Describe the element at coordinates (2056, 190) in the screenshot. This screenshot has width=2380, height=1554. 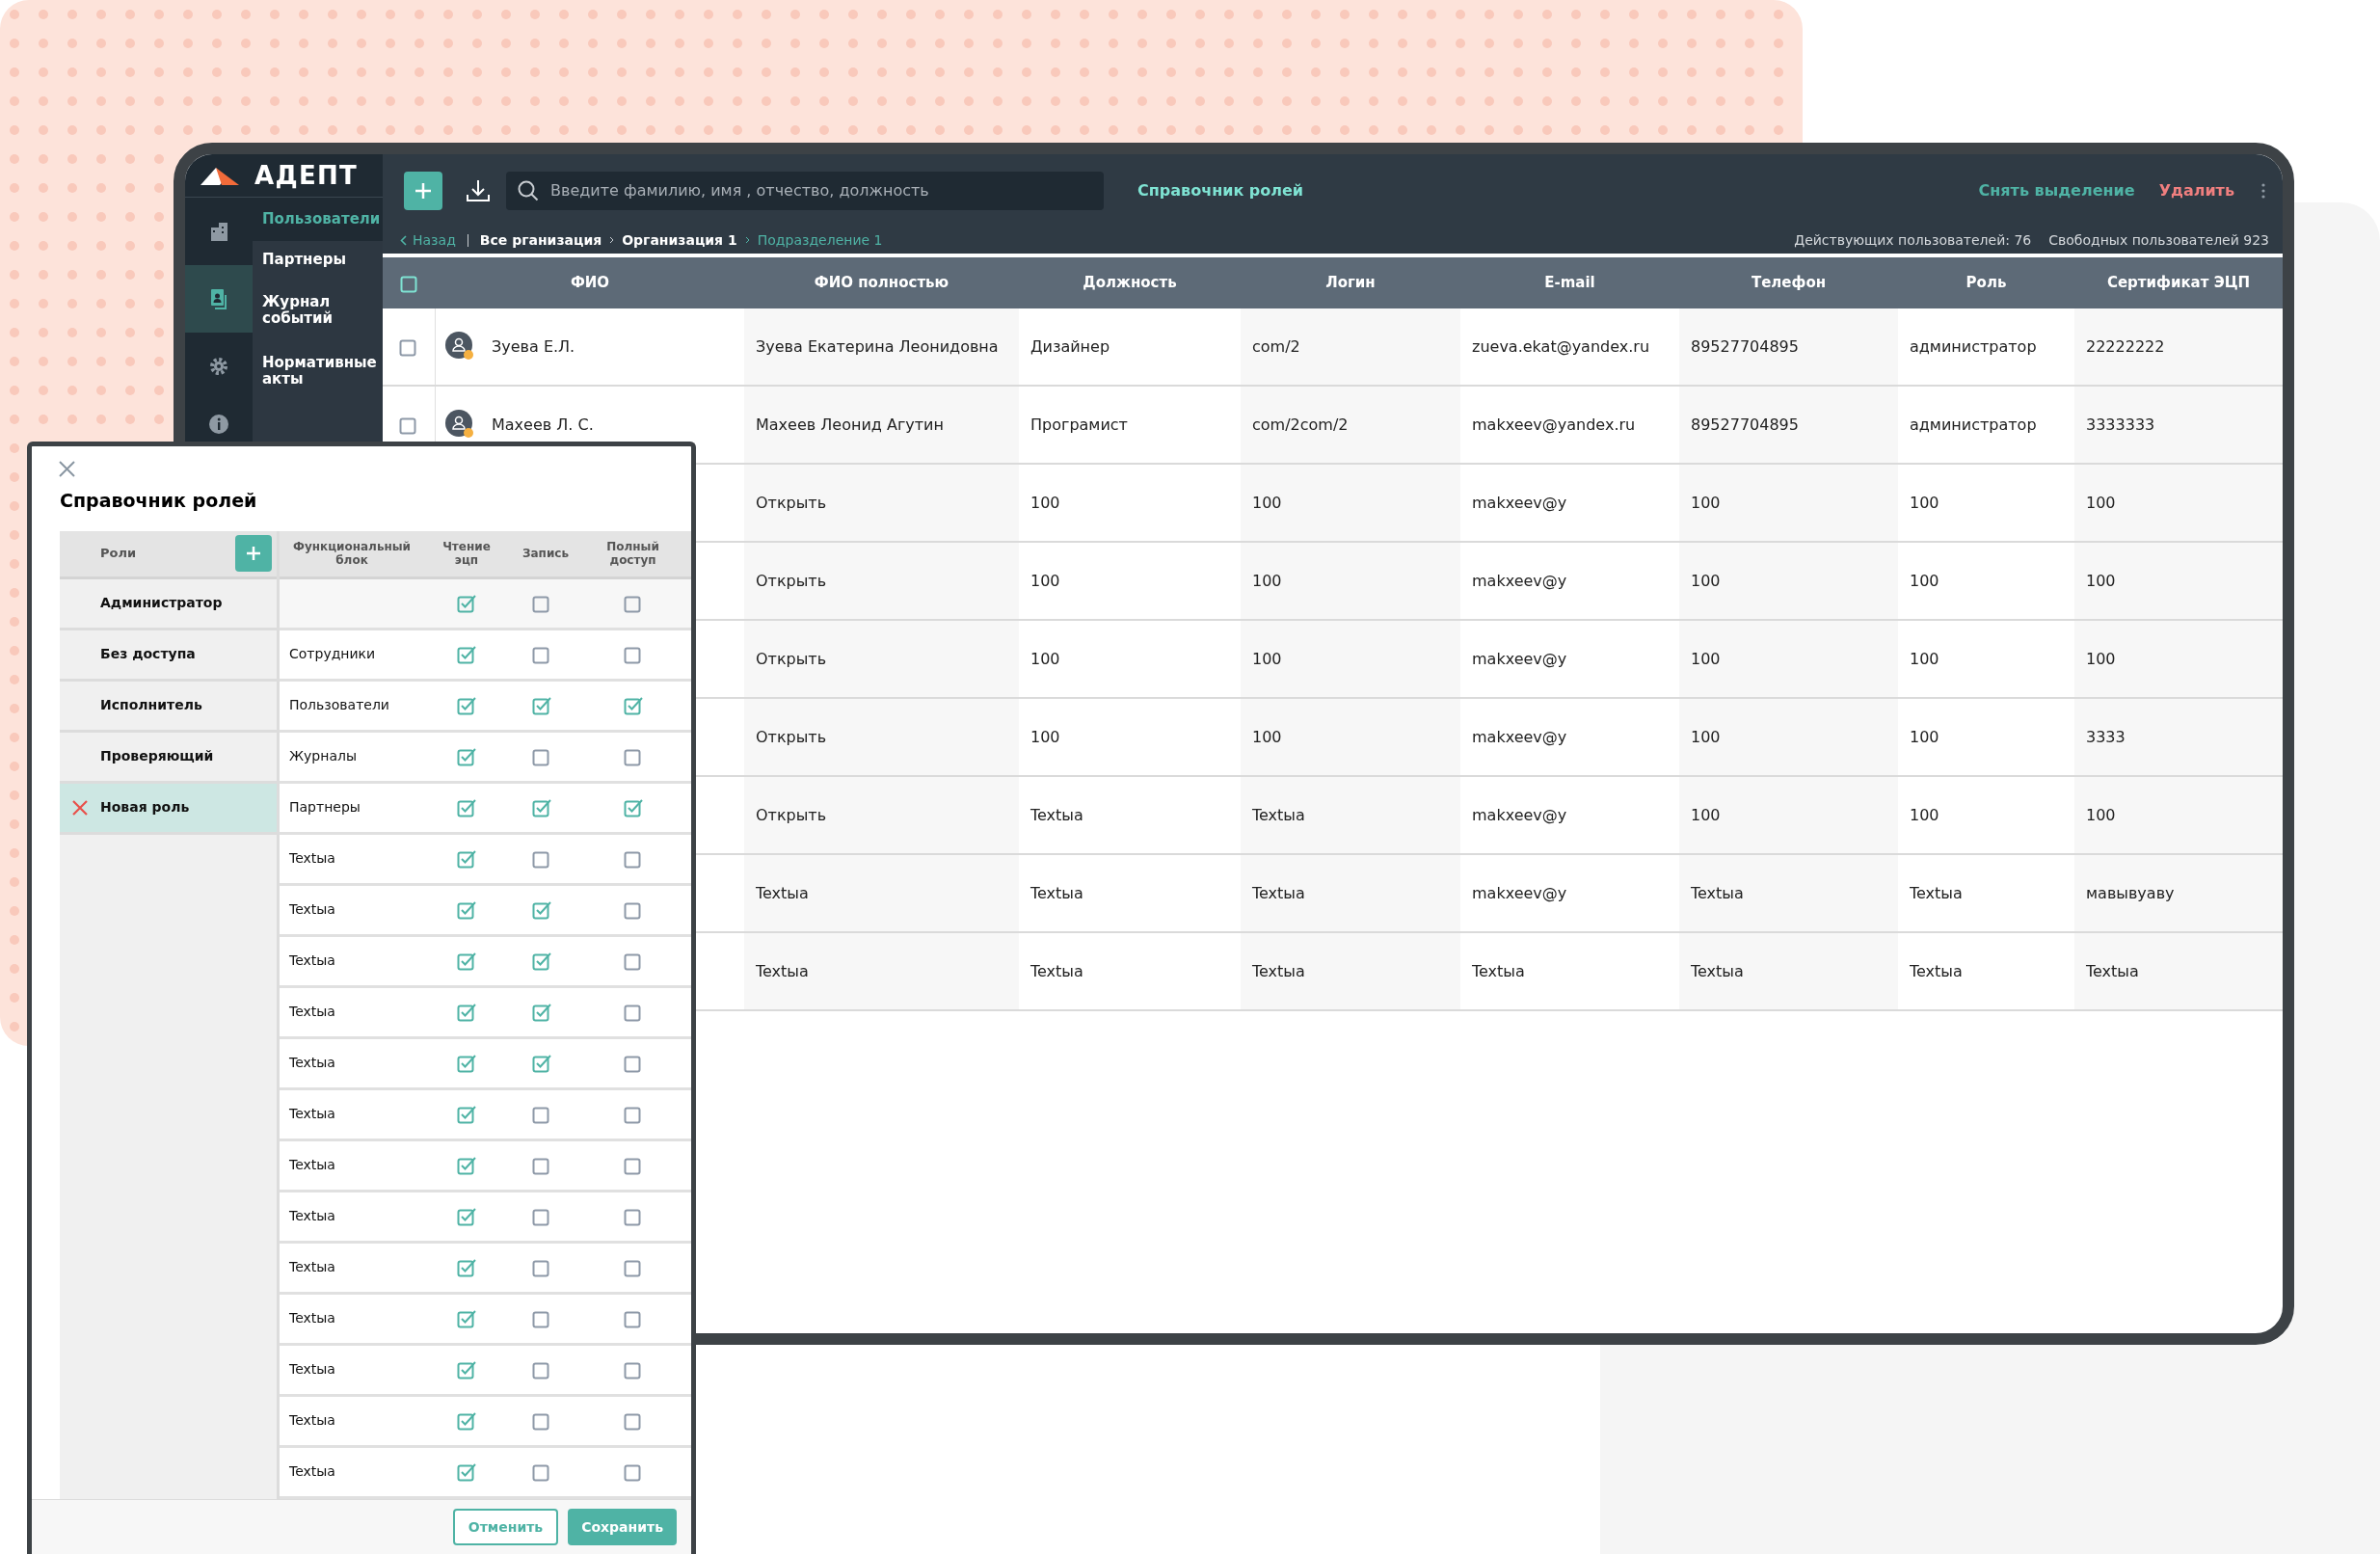
I see `deselect-button: Снять выделение` at that location.